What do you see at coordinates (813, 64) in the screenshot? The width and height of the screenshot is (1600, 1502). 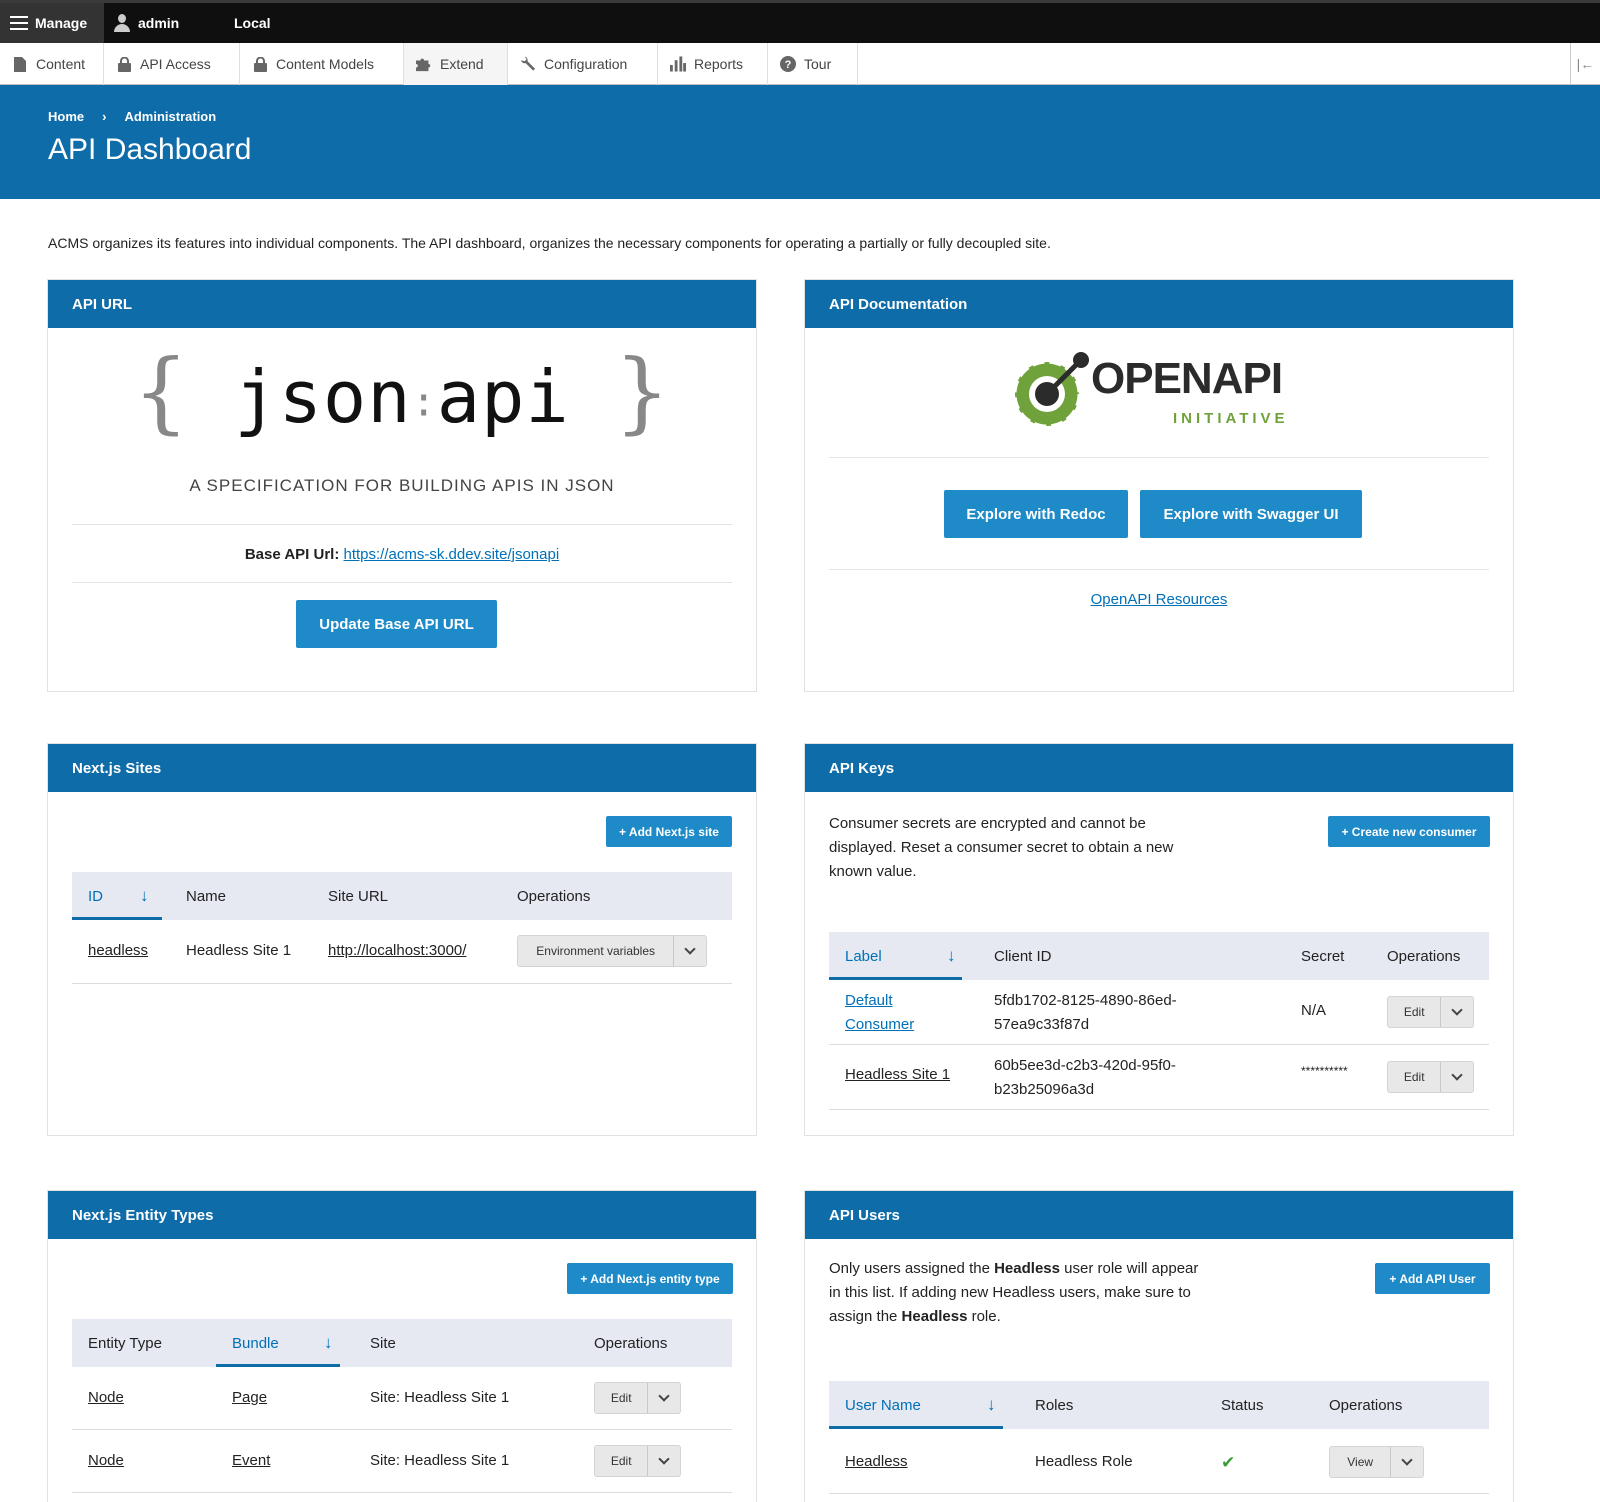 I see `tray-item-tour: ? Tour` at bounding box center [813, 64].